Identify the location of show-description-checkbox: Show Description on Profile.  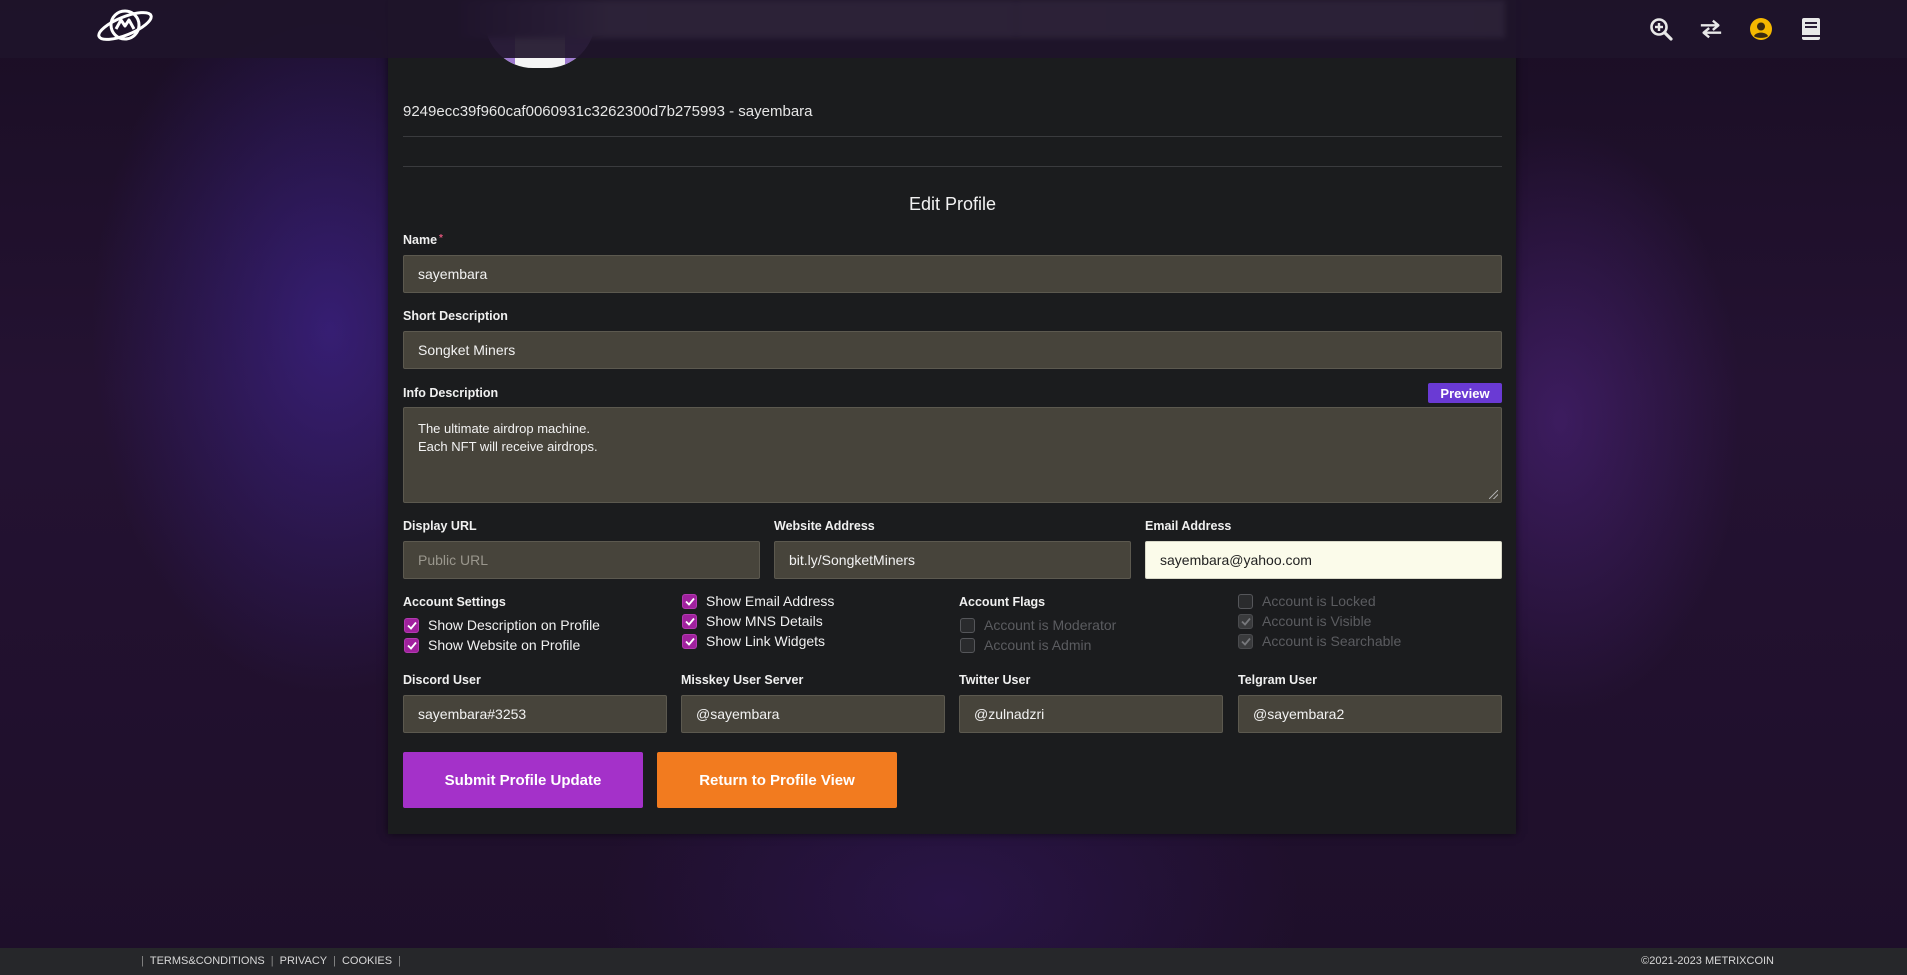
(502, 625).